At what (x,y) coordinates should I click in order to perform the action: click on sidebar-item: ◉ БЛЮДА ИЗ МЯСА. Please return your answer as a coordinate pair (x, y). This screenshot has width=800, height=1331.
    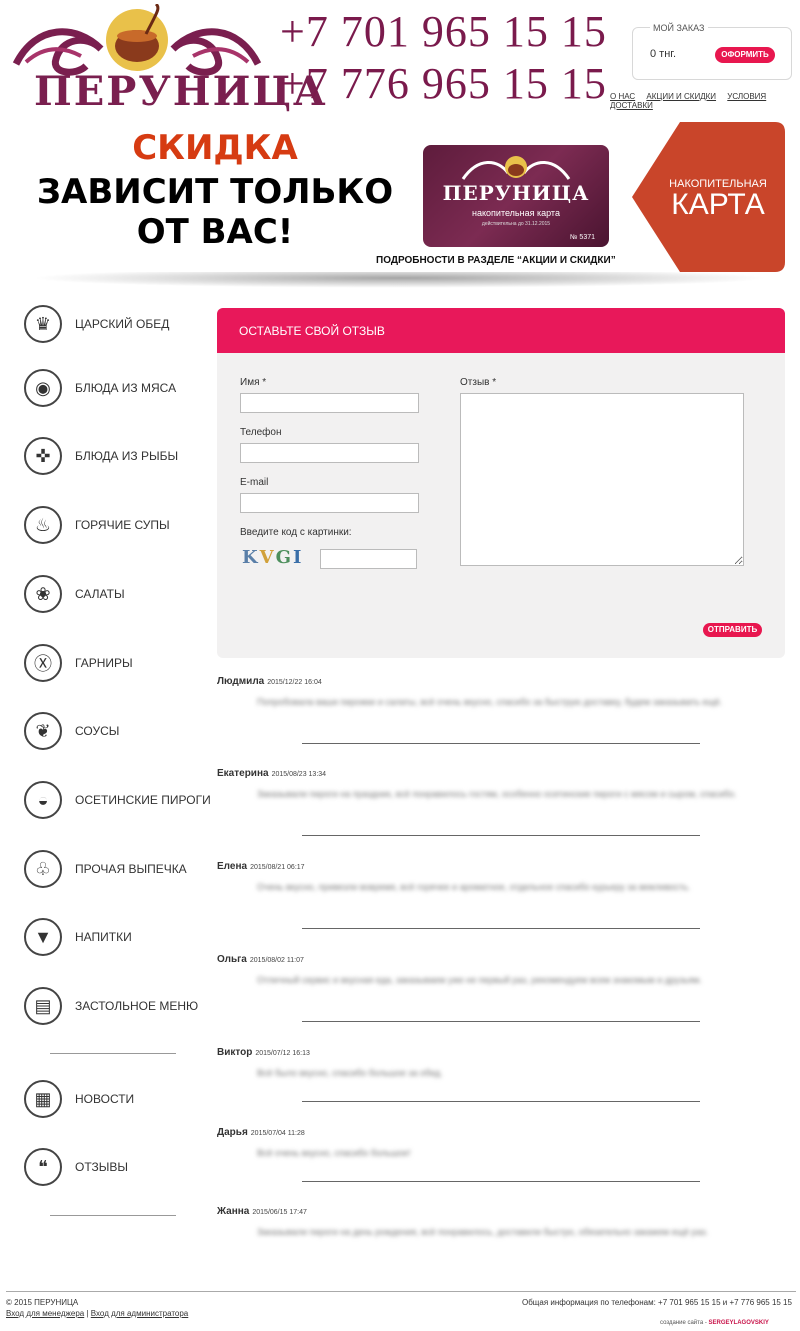
    Looking at the image, I should click on (119, 389).